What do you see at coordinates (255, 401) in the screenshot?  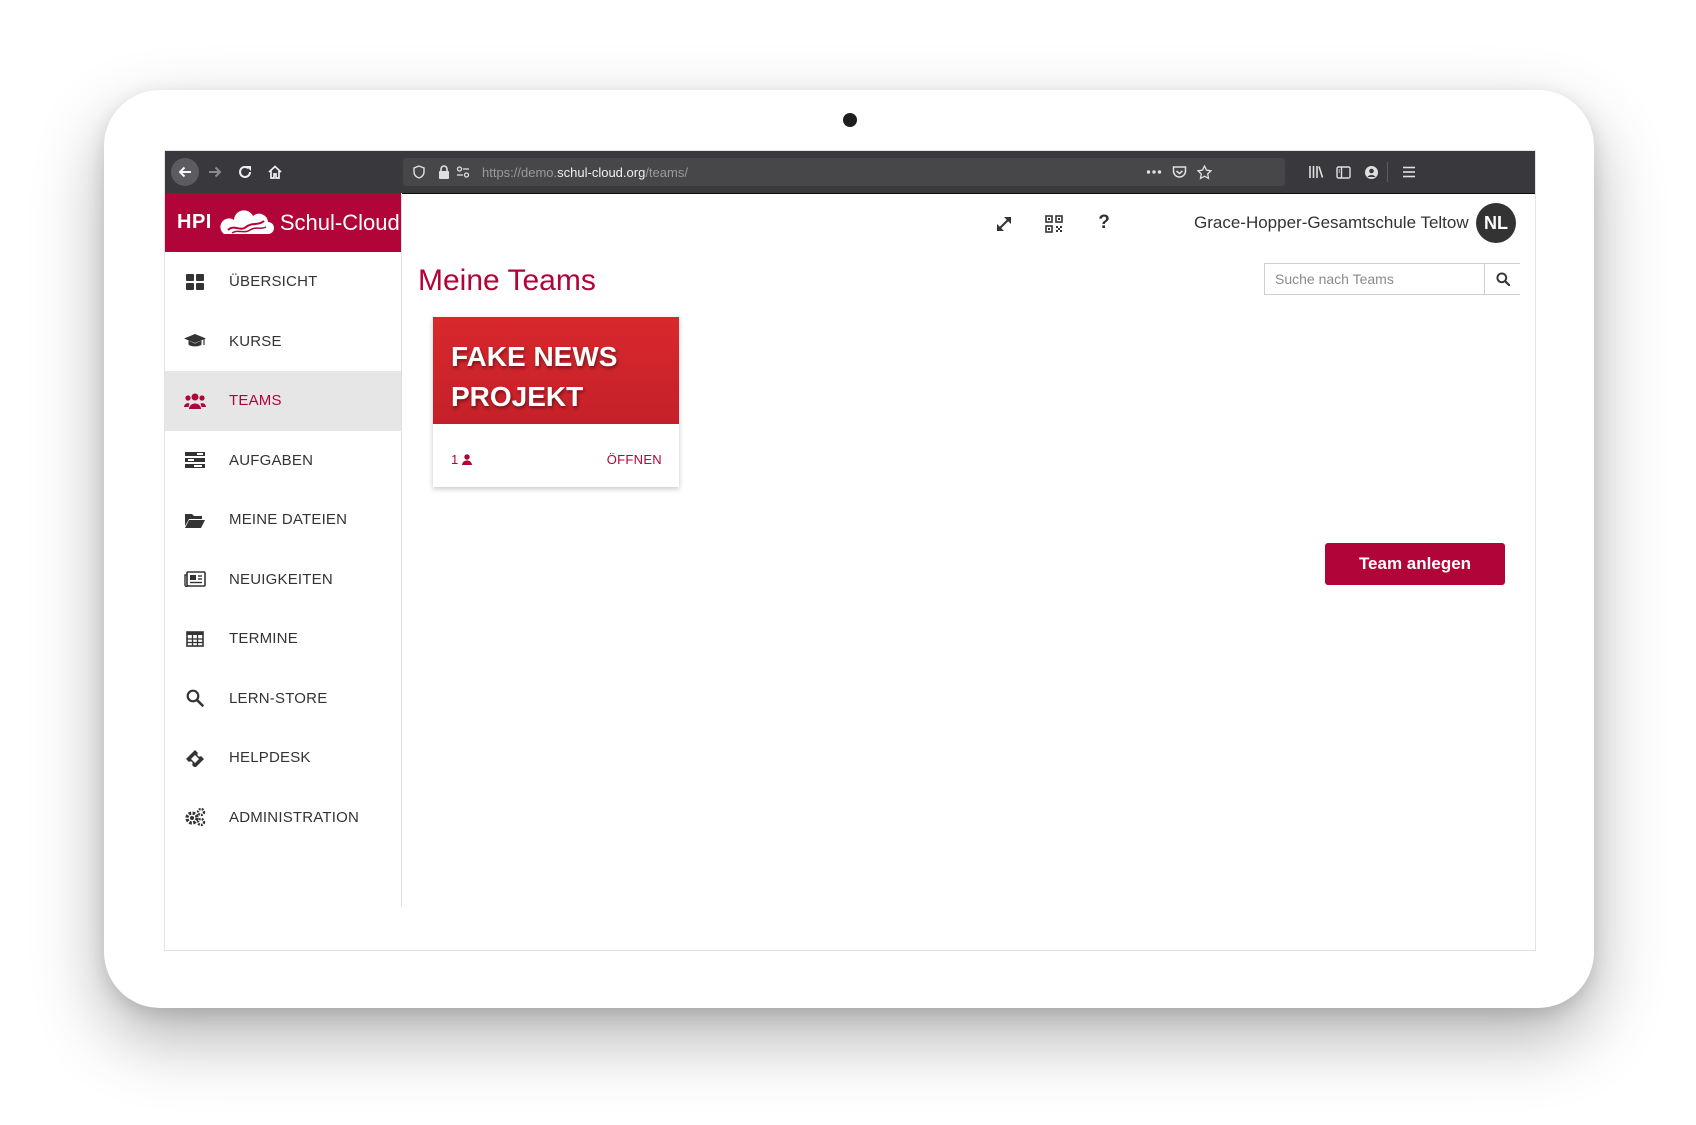 I see `sidebar-item-label: TEAMS` at bounding box center [255, 401].